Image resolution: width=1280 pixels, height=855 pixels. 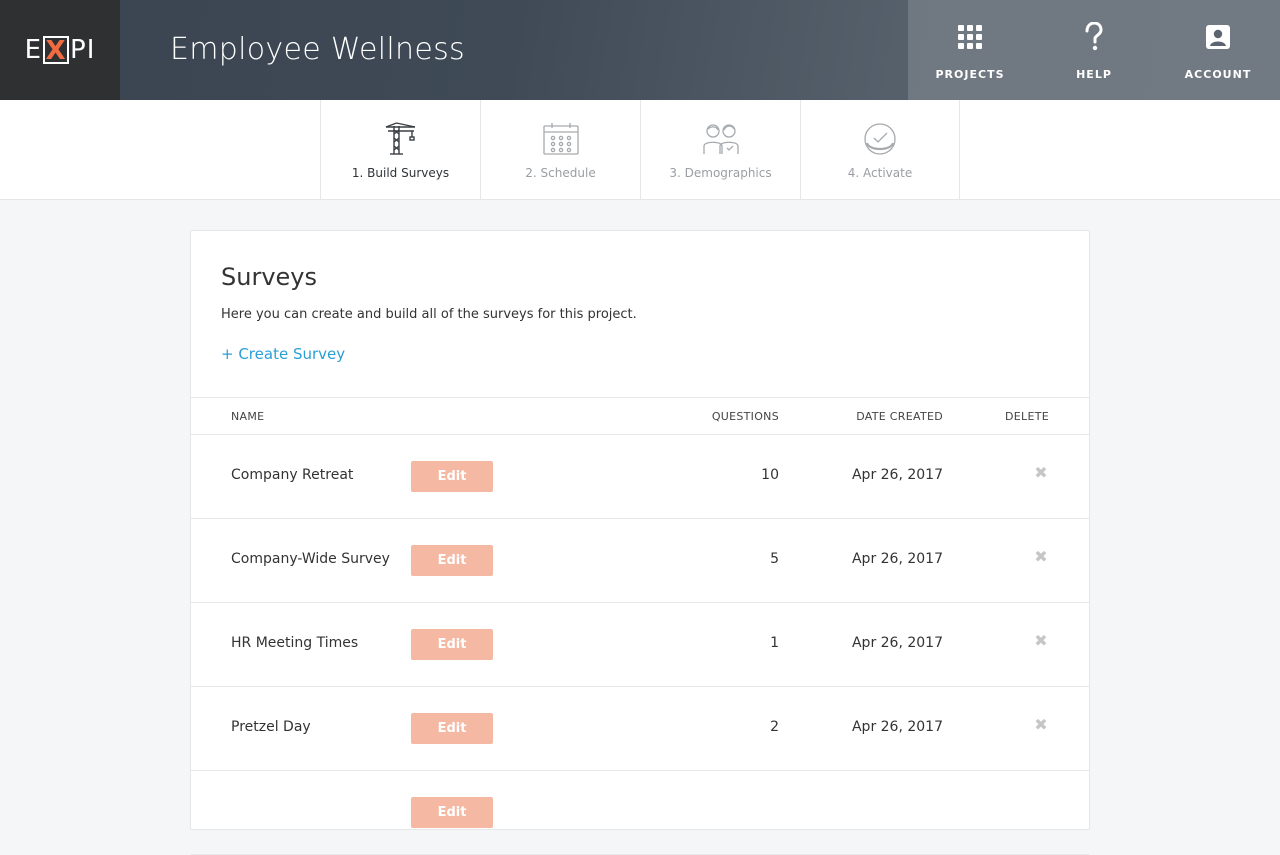 I want to click on table-row: Edit, so click(x=640, y=813).